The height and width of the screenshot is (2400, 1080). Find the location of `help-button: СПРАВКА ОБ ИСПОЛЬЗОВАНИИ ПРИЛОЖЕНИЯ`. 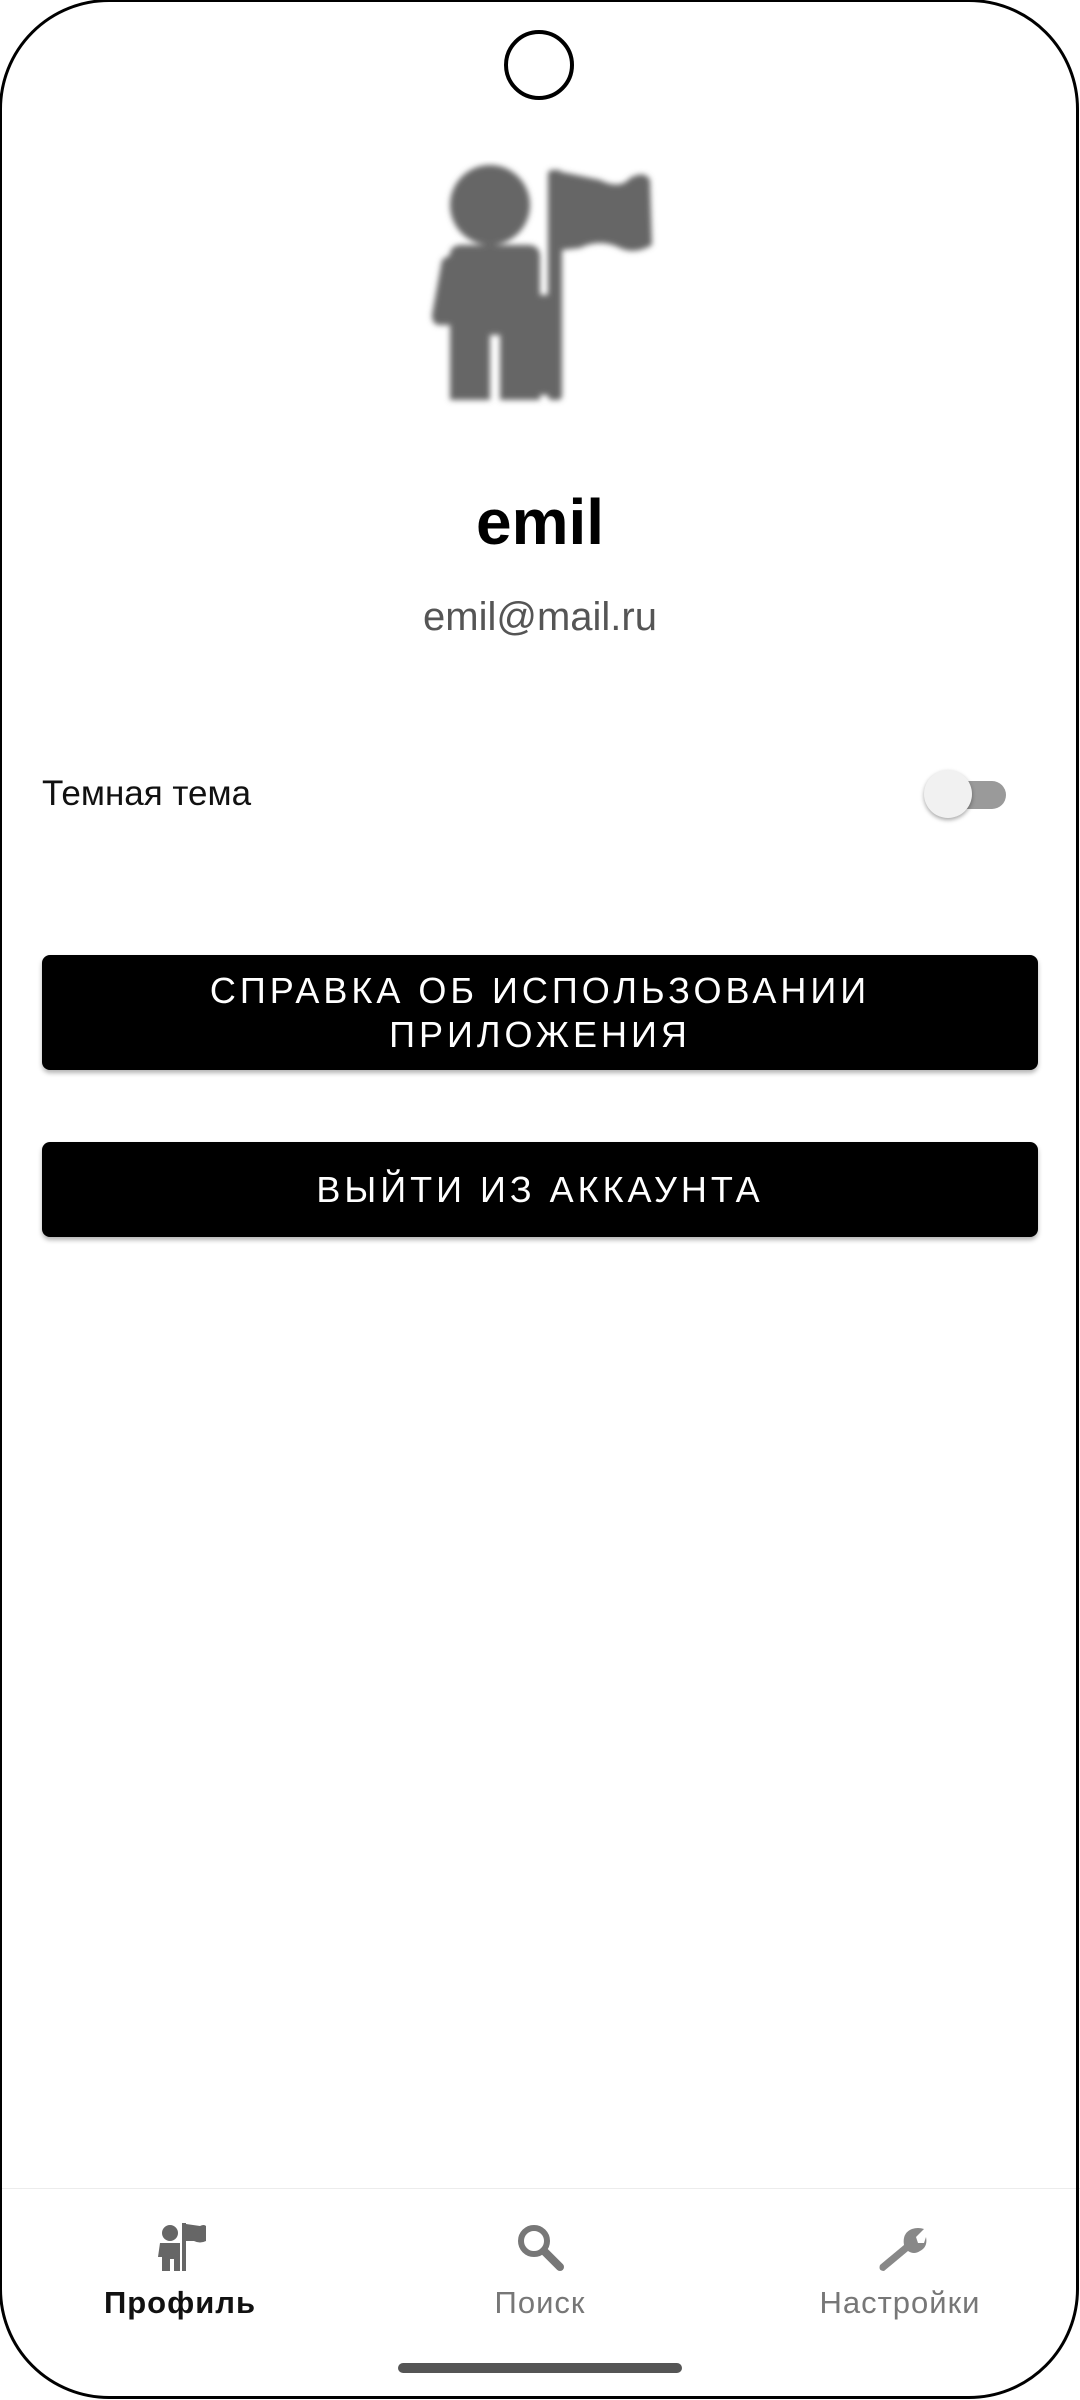

help-button: СПРАВКА ОБ ИСПОЛЬЗОВАНИИ ПРИЛОЖЕНИЯ is located at coordinates (540, 1012).